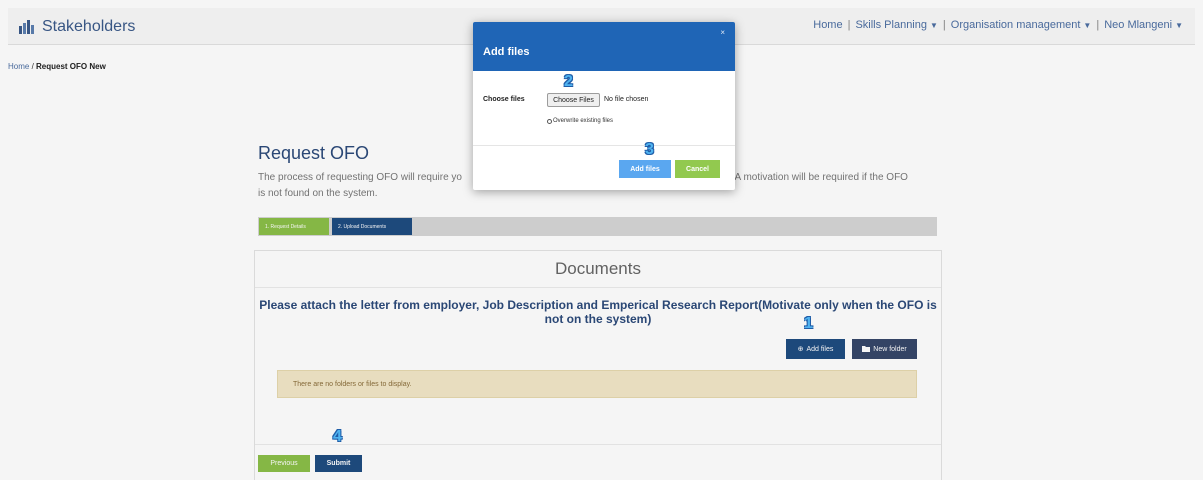  Describe the element at coordinates (697, 169) in the screenshot. I see `modal-cancel-button: Cancel` at that location.